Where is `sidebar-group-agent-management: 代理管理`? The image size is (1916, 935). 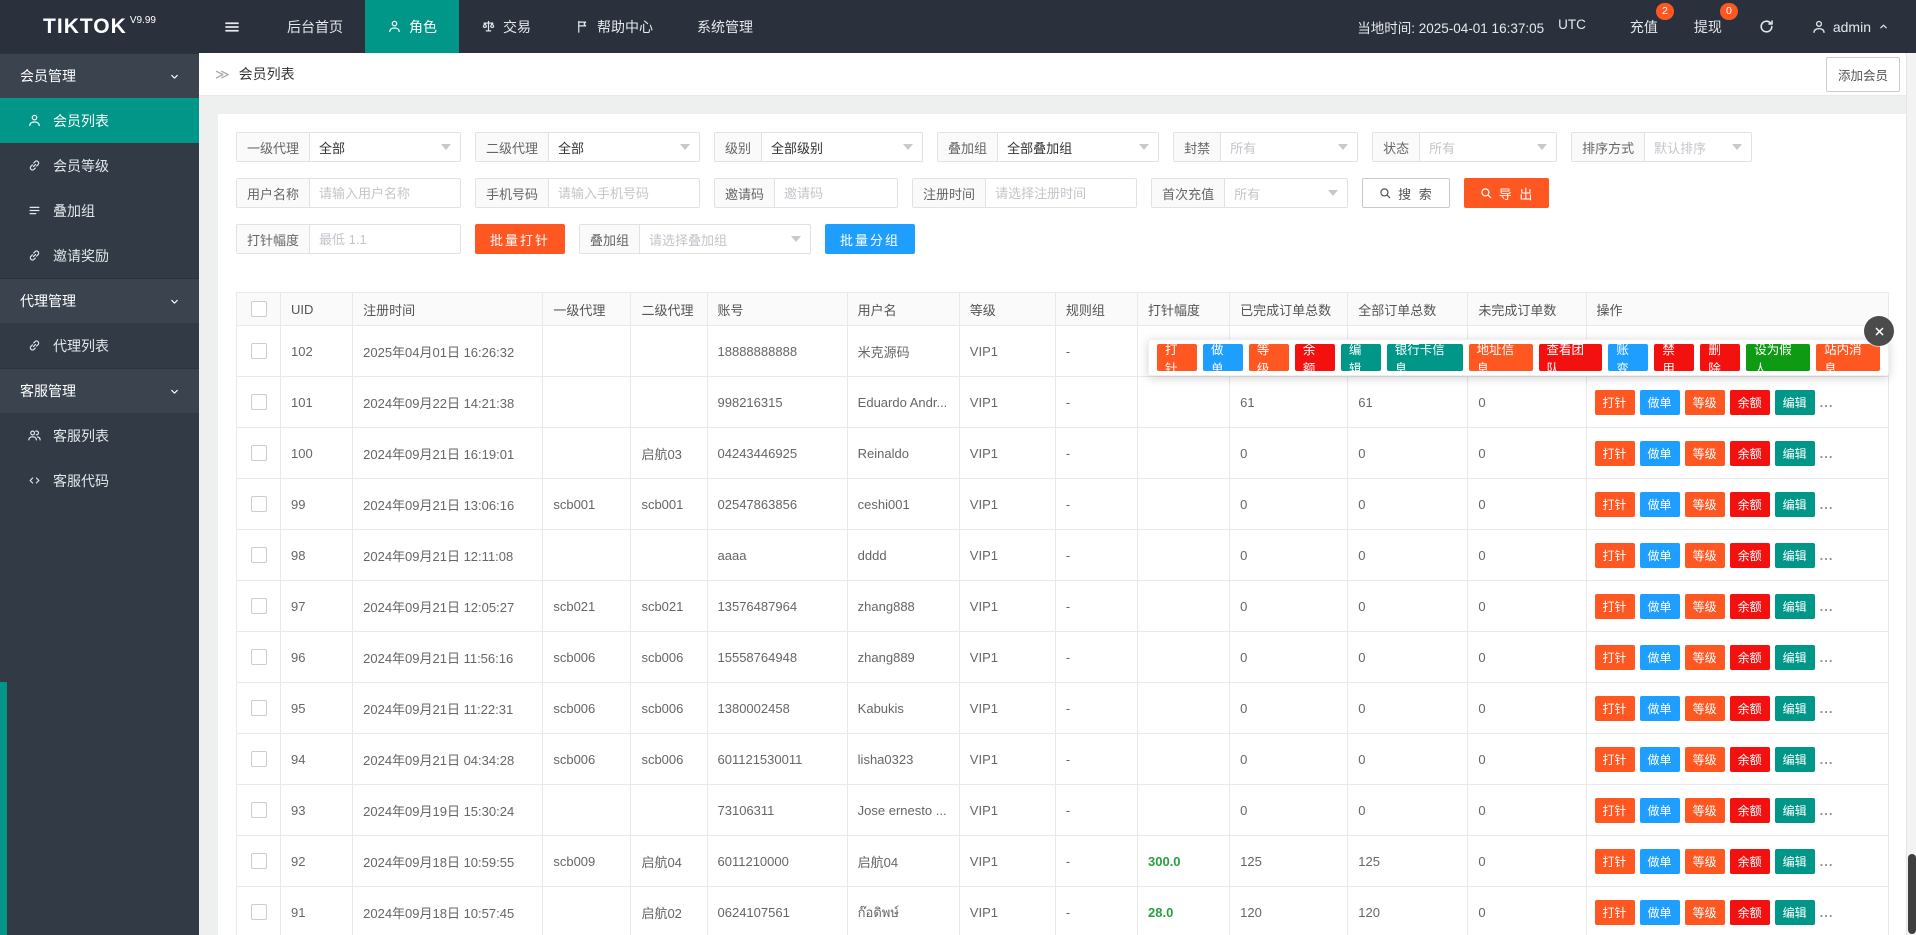 sidebar-group-agent-management: 代理管理 is located at coordinates (99, 300).